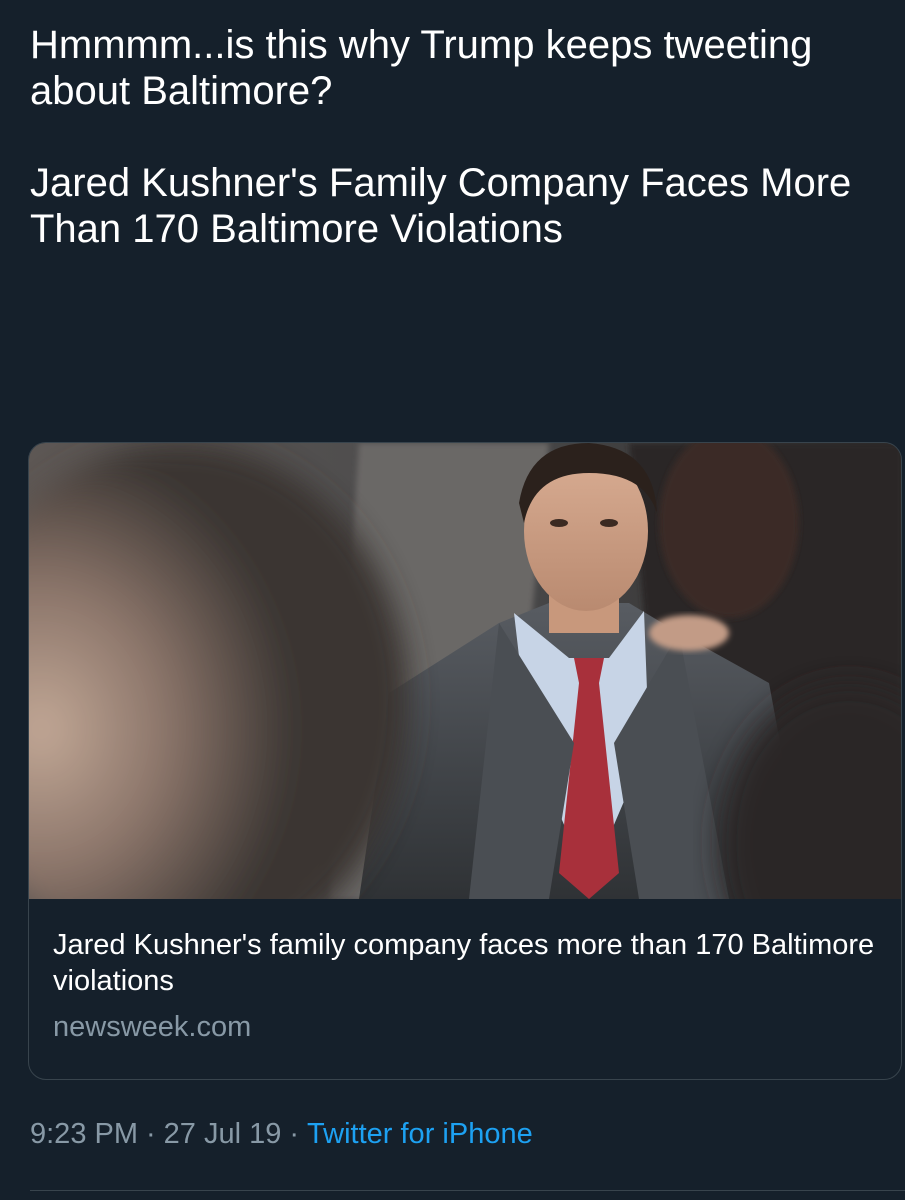 The height and width of the screenshot is (1200, 905). I want to click on divider, so click(467, 1190).